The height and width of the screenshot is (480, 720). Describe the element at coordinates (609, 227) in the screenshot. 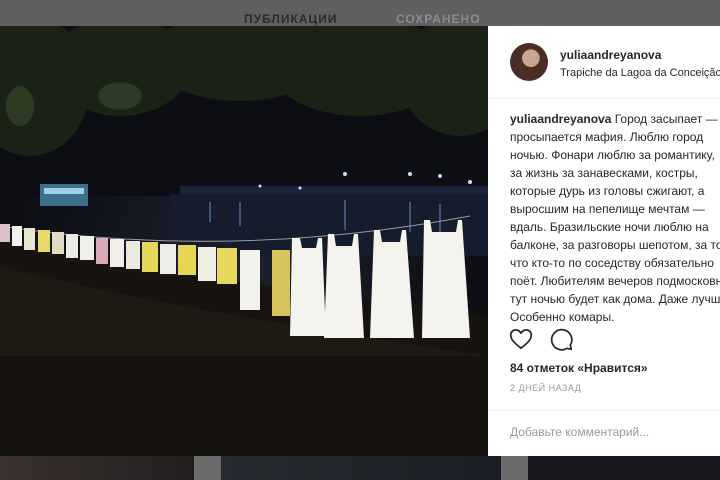

I see `caption-text-line: вдаль. Бразильские ночи люблю на` at that location.